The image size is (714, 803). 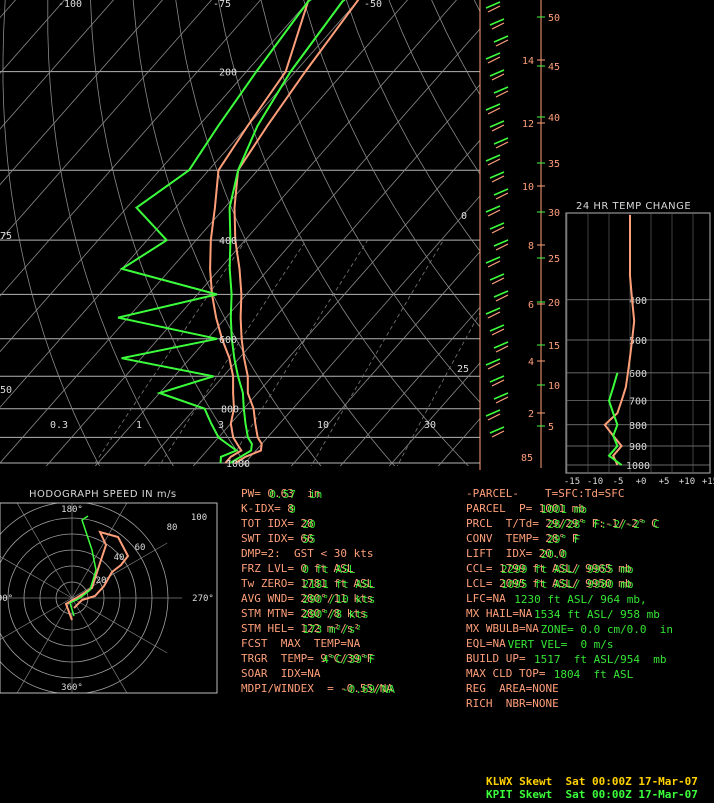 What do you see at coordinates (560, 644) in the screenshot?
I see `parcel-index-kpit-value: VERT VEL= 0 m/s` at bounding box center [560, 644].